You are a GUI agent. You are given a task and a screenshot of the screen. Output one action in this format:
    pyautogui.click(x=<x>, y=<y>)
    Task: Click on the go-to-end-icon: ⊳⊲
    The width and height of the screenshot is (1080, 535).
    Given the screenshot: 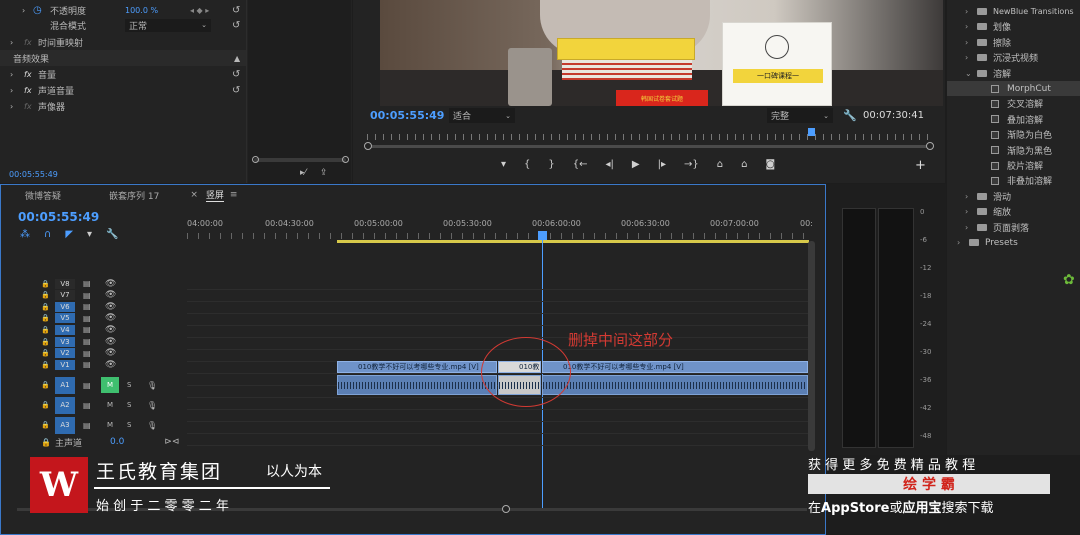 What is the action you would take?
    pyautogui.click(x=171, y=442)
    